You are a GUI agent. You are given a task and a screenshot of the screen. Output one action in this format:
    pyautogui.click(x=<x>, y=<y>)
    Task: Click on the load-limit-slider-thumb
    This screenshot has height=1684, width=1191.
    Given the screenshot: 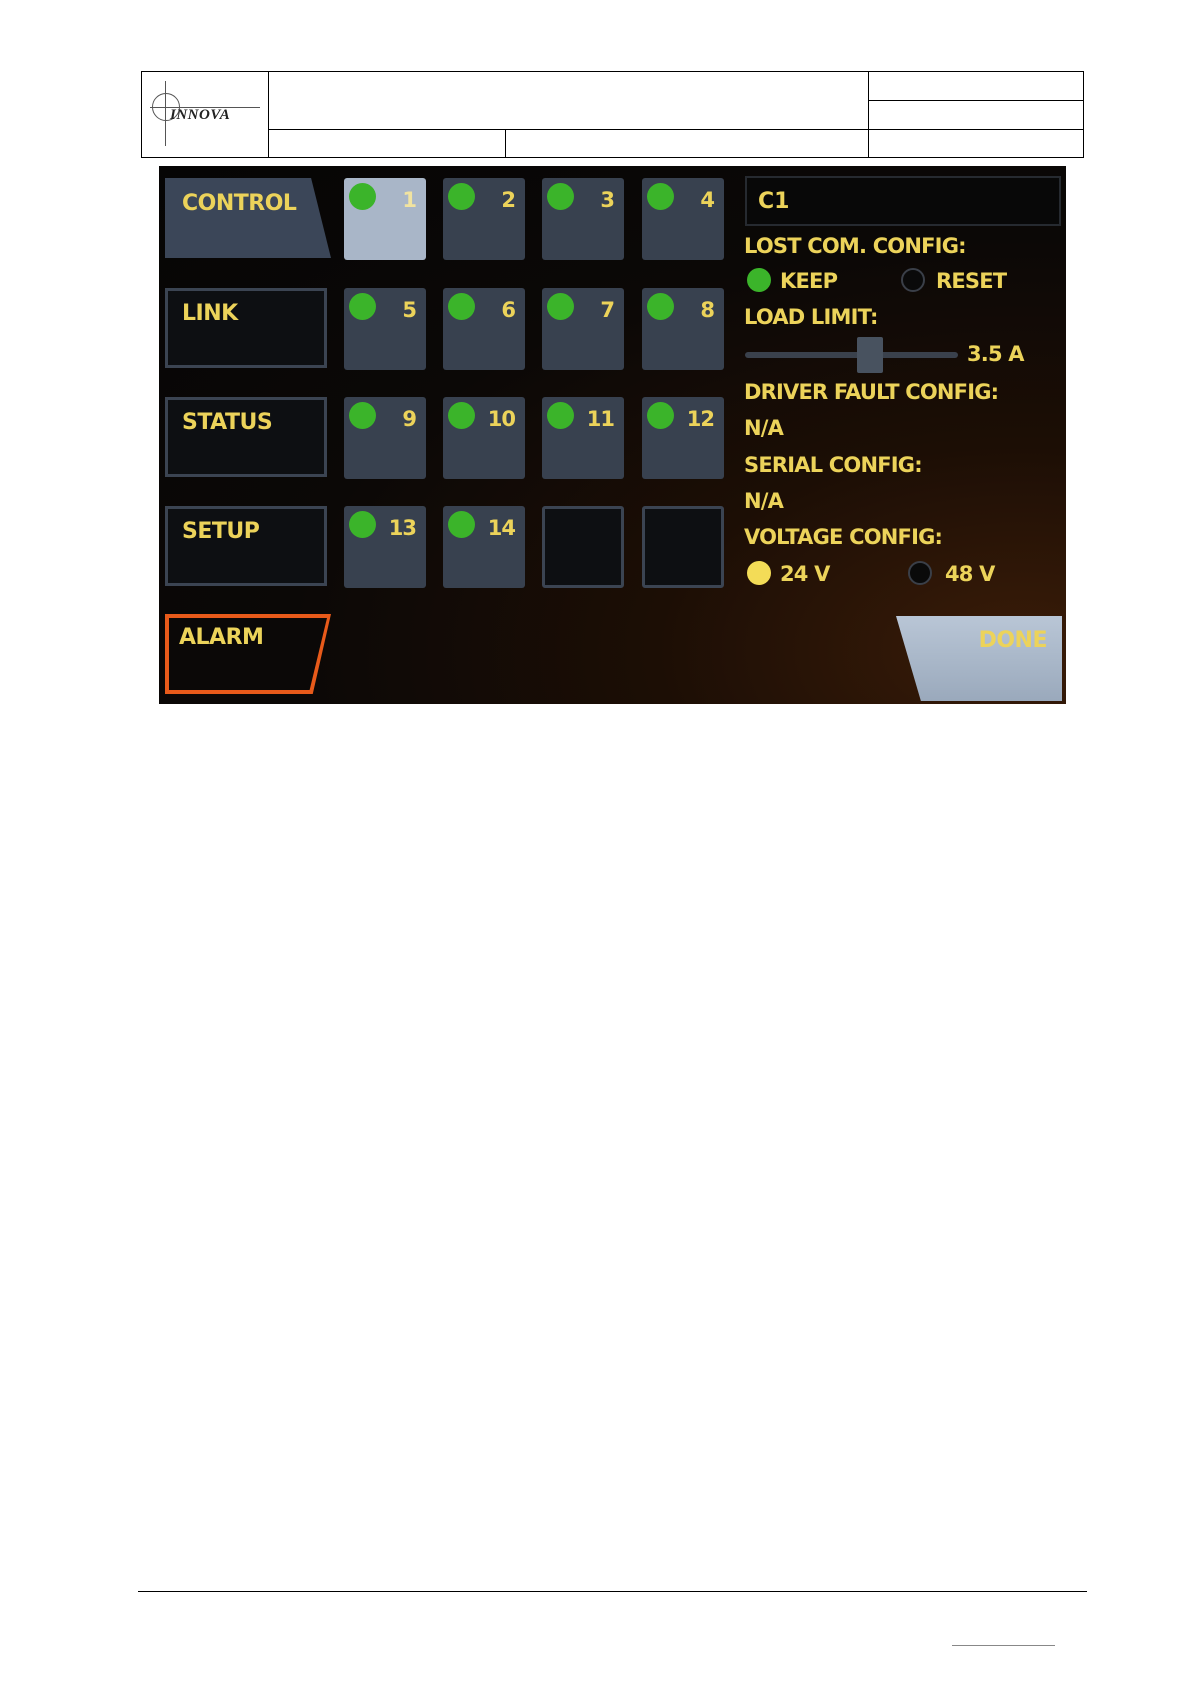 What is the action you would take?
    pyautogui.click(x=870, y=355)
    